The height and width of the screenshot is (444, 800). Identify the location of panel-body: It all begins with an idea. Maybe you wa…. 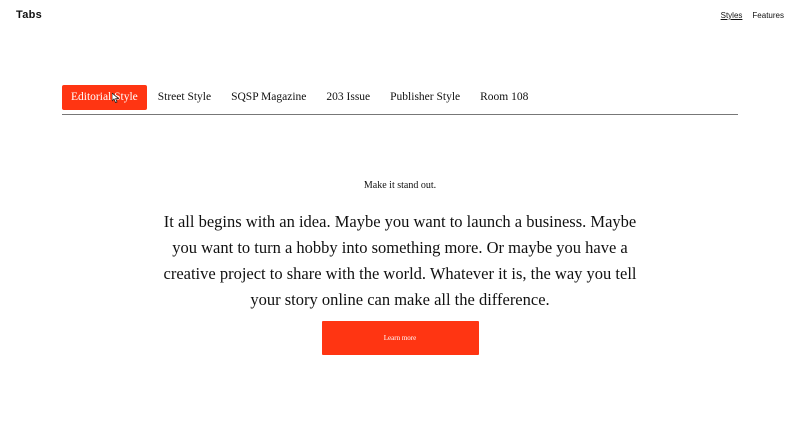
(400, 260).